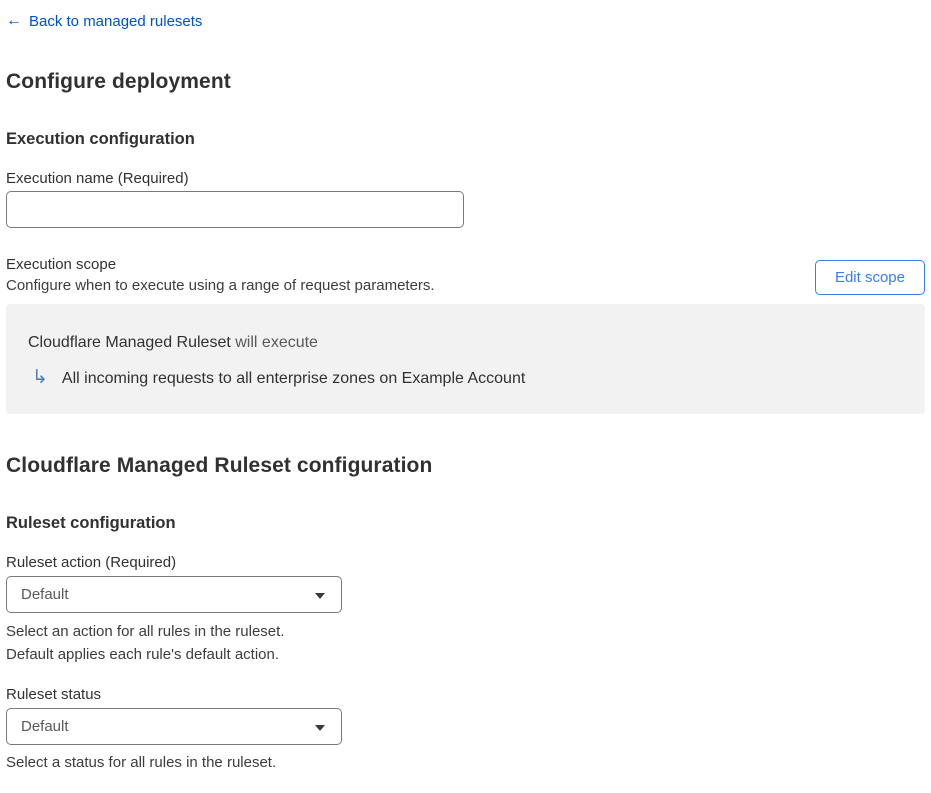  I want to click on edit-scope-button: Edit scope, so click(869, 277).